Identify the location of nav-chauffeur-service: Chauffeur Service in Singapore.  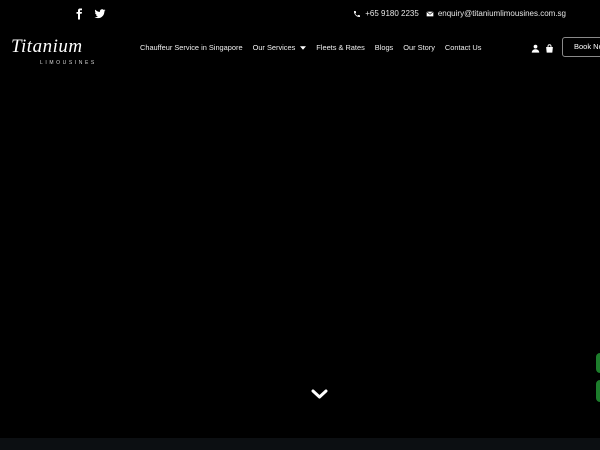
(191, 47).